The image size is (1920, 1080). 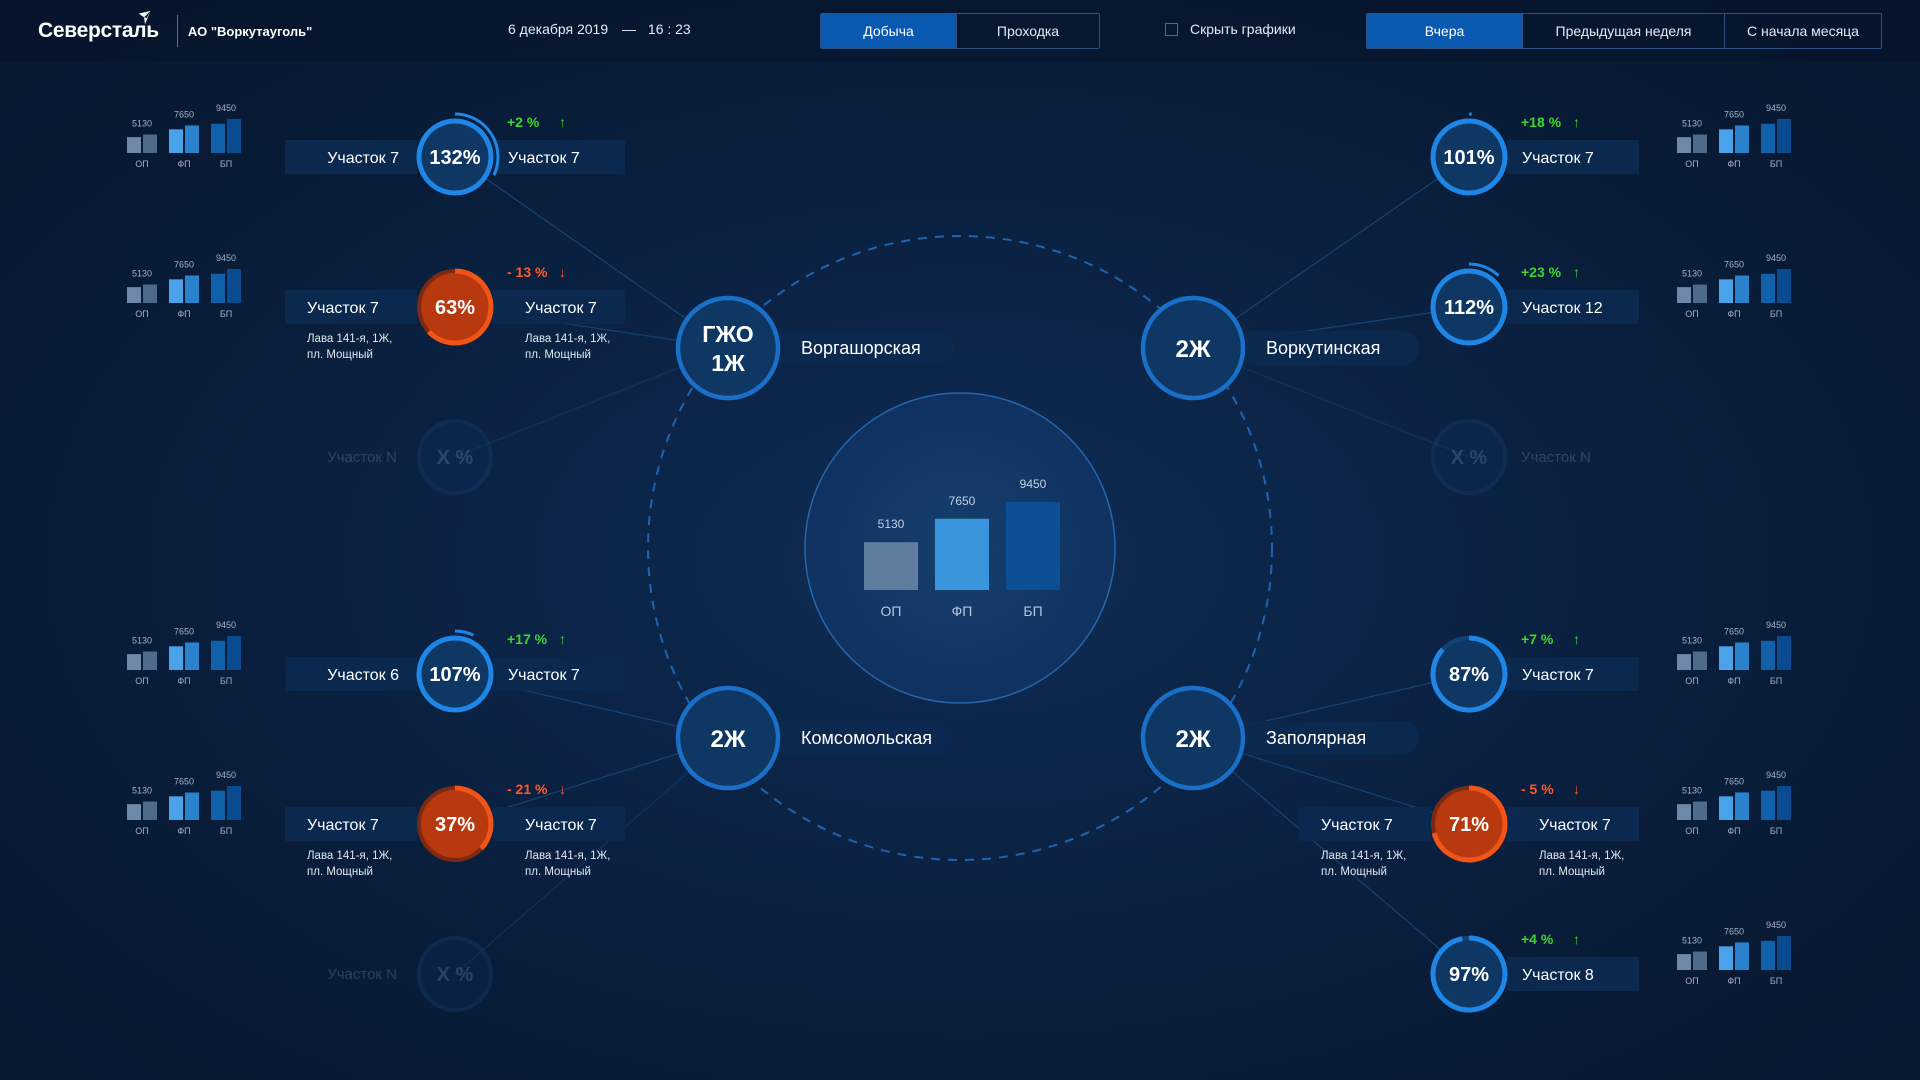 What do you see at coordinates (1323, 348) in the screenshot?
I see `mine-name-label: Воркутинская` at bounding box center [1323, 348].